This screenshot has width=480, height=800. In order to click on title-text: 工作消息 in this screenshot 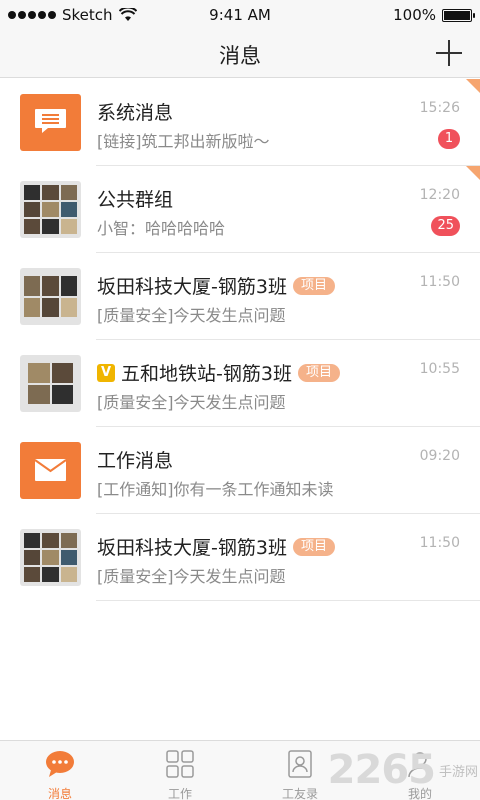, I will do `click(135, 461)`.